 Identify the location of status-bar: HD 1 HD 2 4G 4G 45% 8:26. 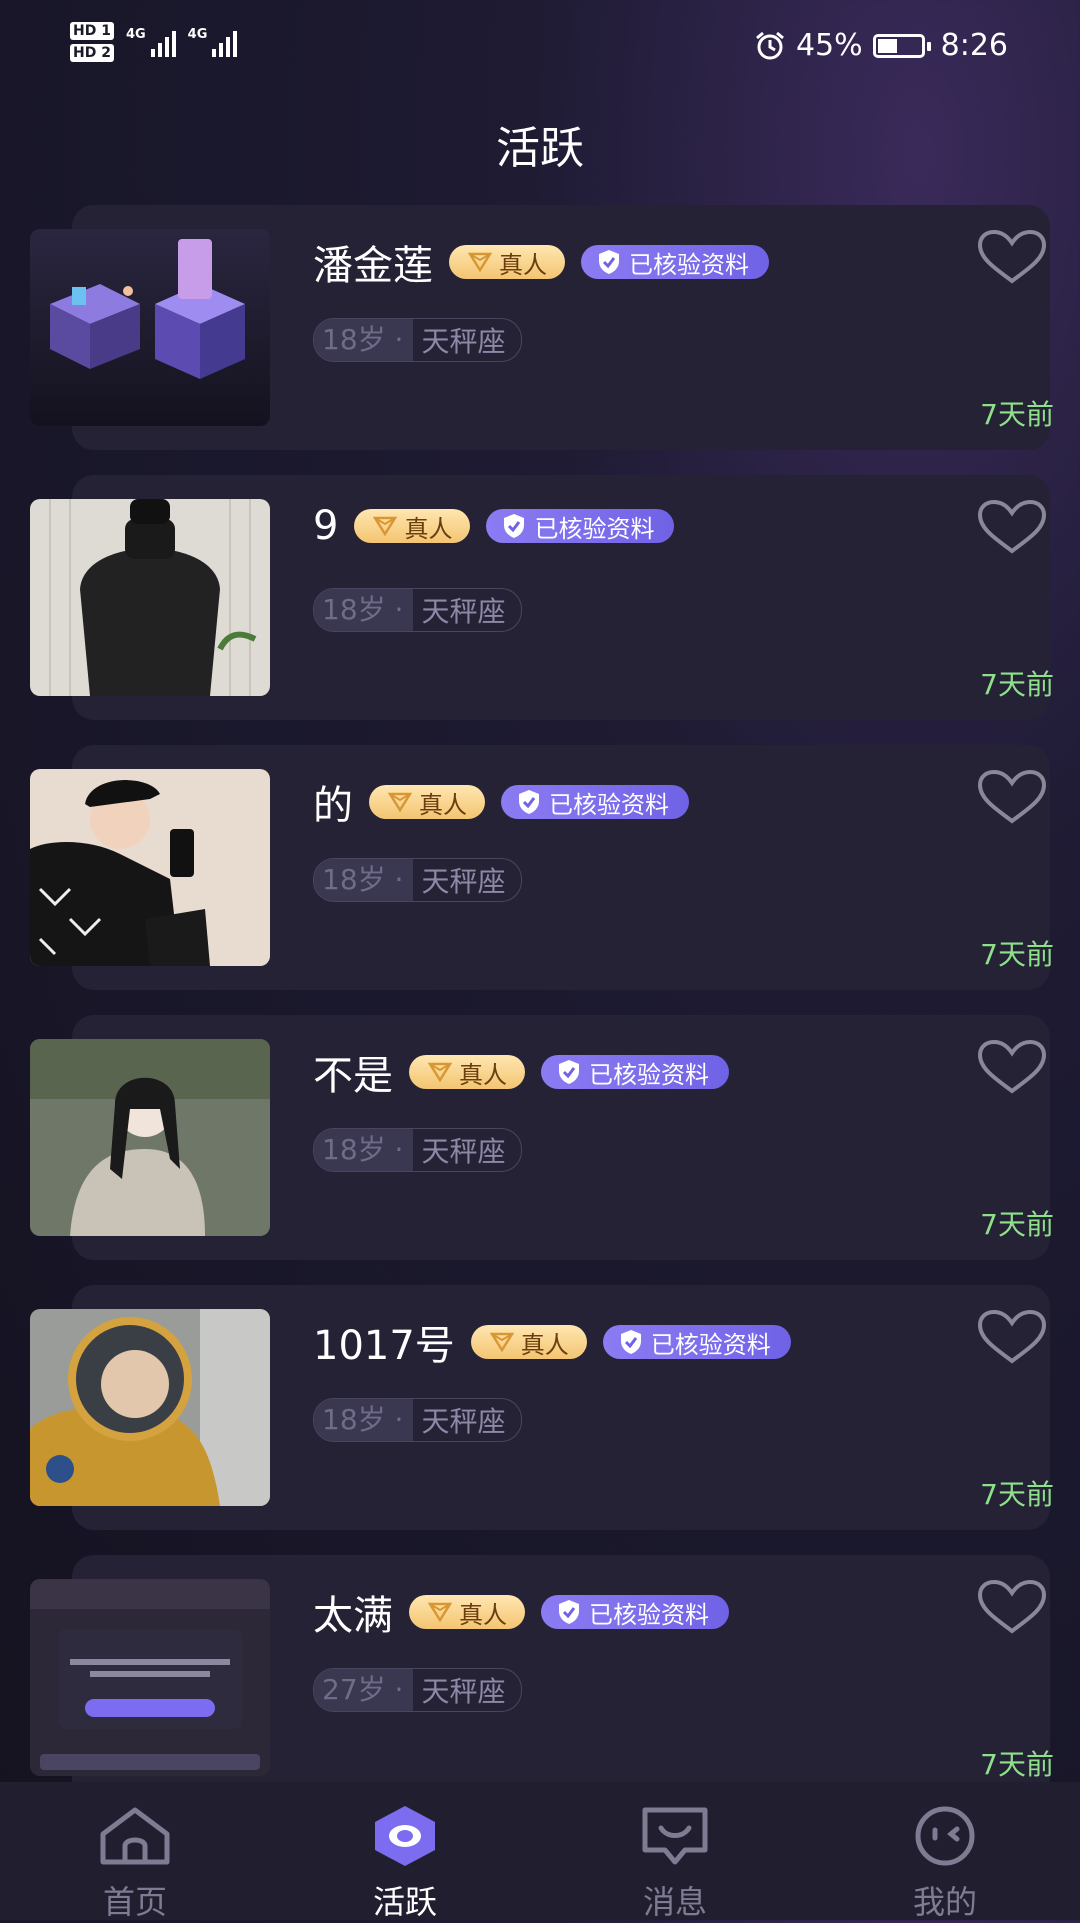
(540, 50).